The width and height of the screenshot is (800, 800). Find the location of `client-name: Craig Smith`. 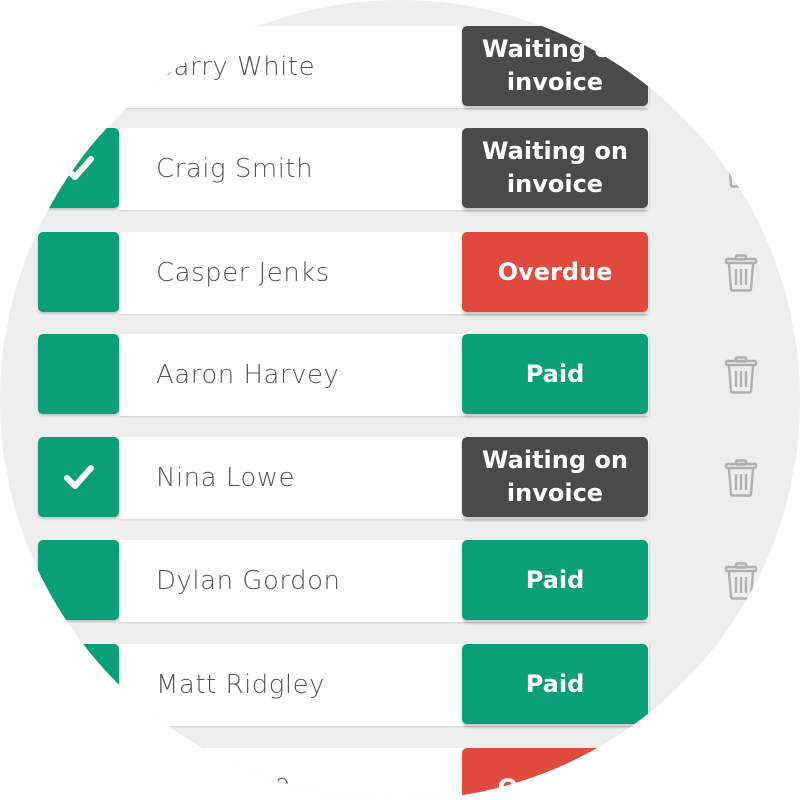

client-name: Craig Smith is located at coordinates (235, 169).